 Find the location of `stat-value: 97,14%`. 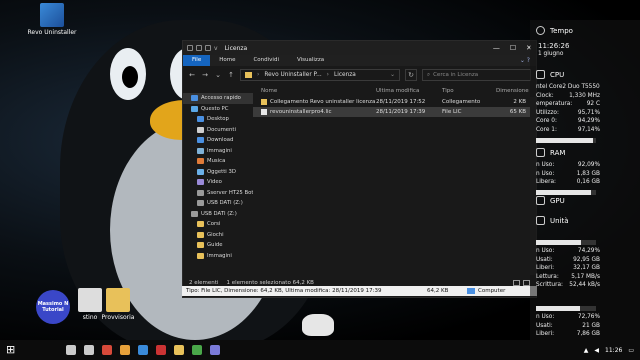

stat-value: 97,14% is located at coordinates (588, 129).